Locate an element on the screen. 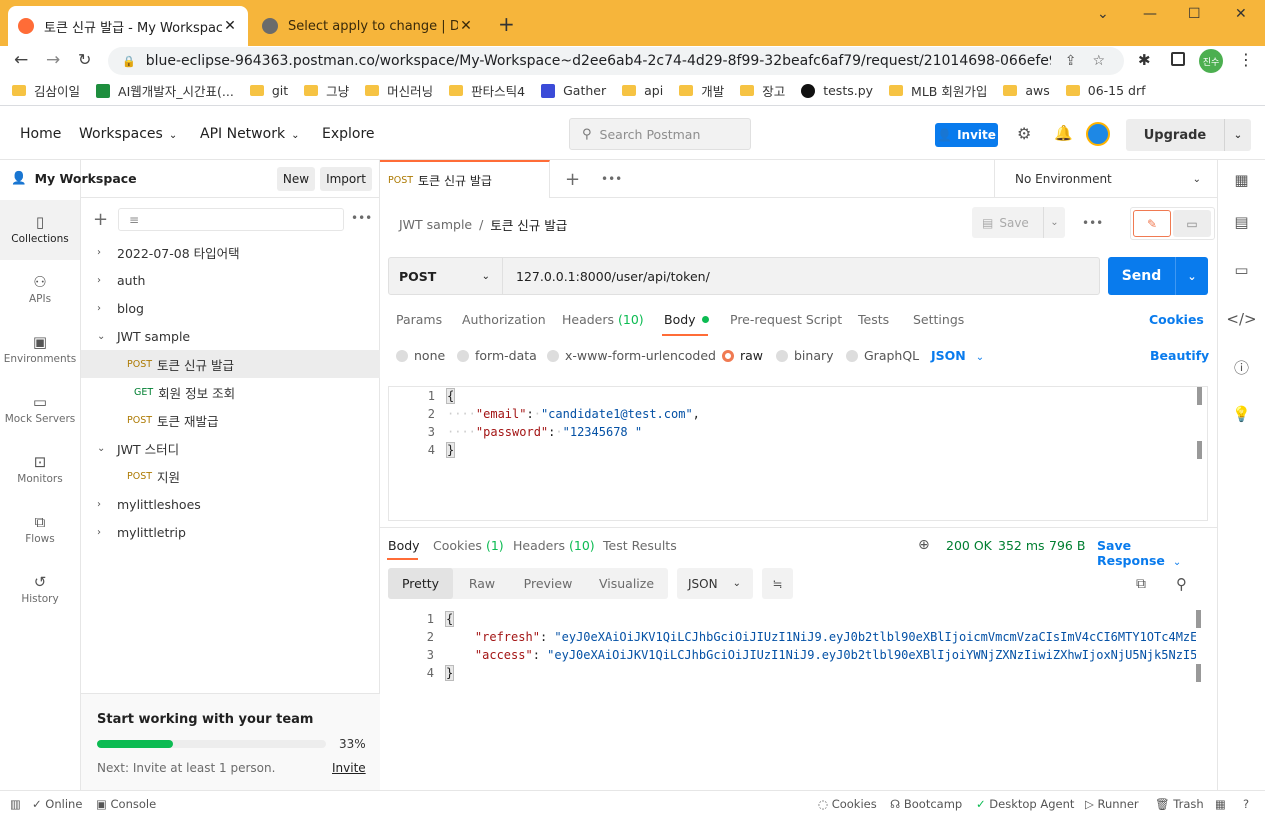 The height and width of the screenshot is (816, 1265). online-status: ✓ Online is located at coordinates (57, 804).